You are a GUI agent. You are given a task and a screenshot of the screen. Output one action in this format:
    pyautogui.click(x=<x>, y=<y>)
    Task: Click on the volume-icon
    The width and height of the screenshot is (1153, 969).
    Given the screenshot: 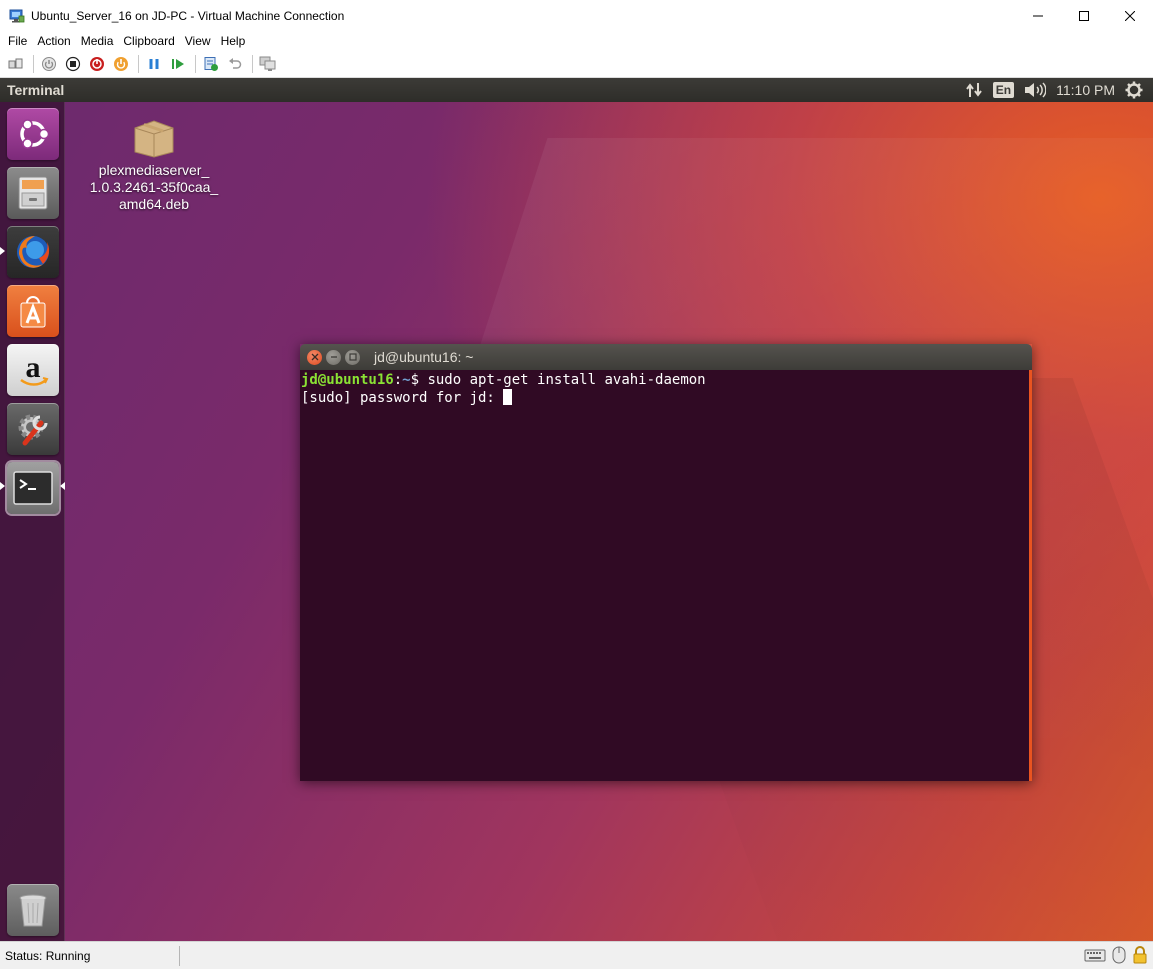 What is the action you would take?
    pyautogui.click(x=1036, y=90)
    